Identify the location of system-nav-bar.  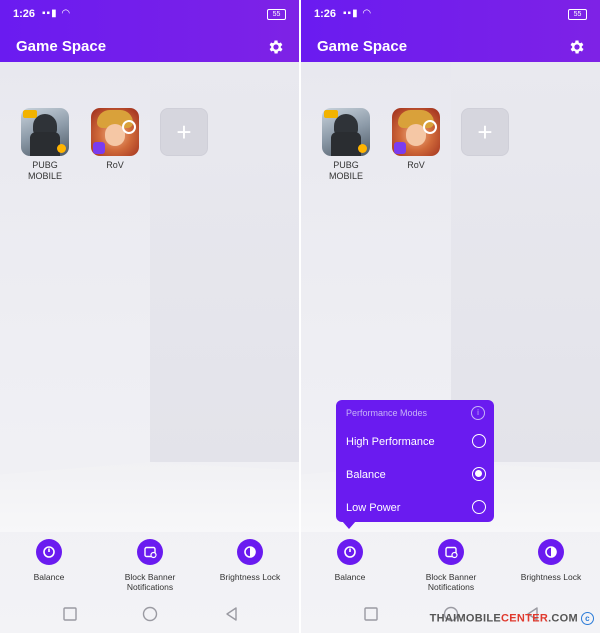
(149, 614).